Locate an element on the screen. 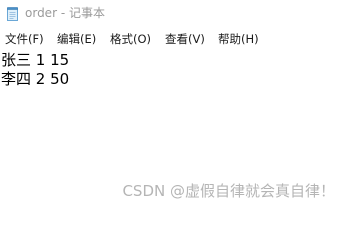 The image size is (345, 240). menu-edit: 编辑(E) is located at coordinates (76, 39).